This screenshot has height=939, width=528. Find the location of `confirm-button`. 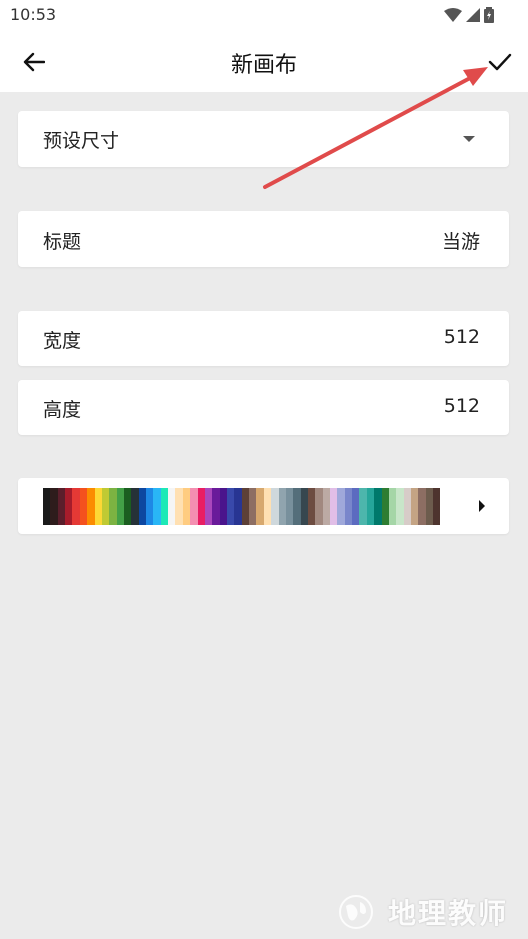

confirm-button is located at coordinates (500, 62).